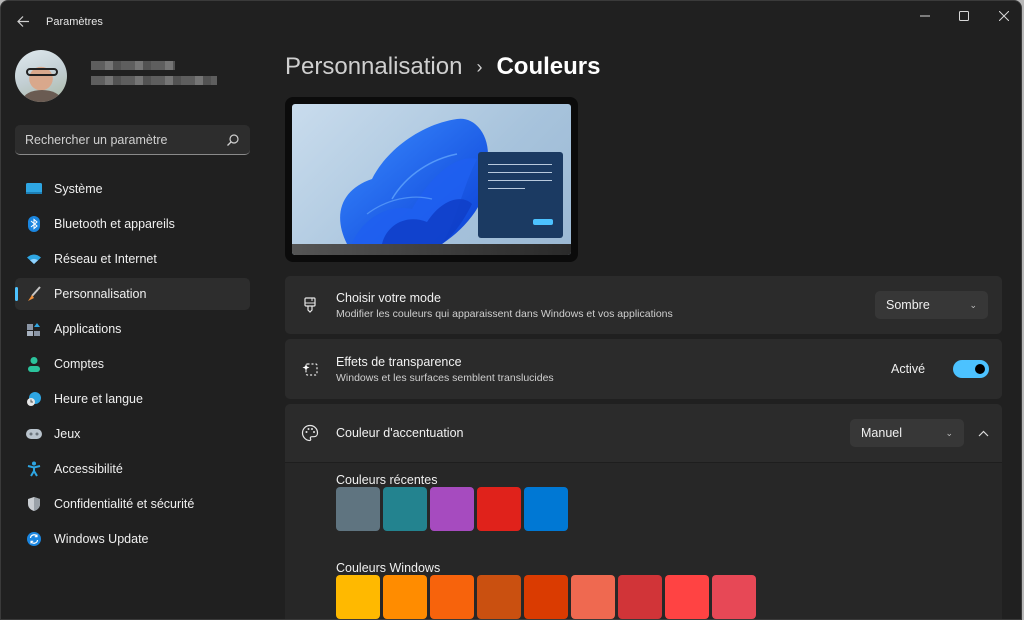 The height and width of the screenshot is (620, 1024). Describe the element at coordinates (67, 434) in the screenshot. I see `sidebar-item-label: Jeux` at that location.